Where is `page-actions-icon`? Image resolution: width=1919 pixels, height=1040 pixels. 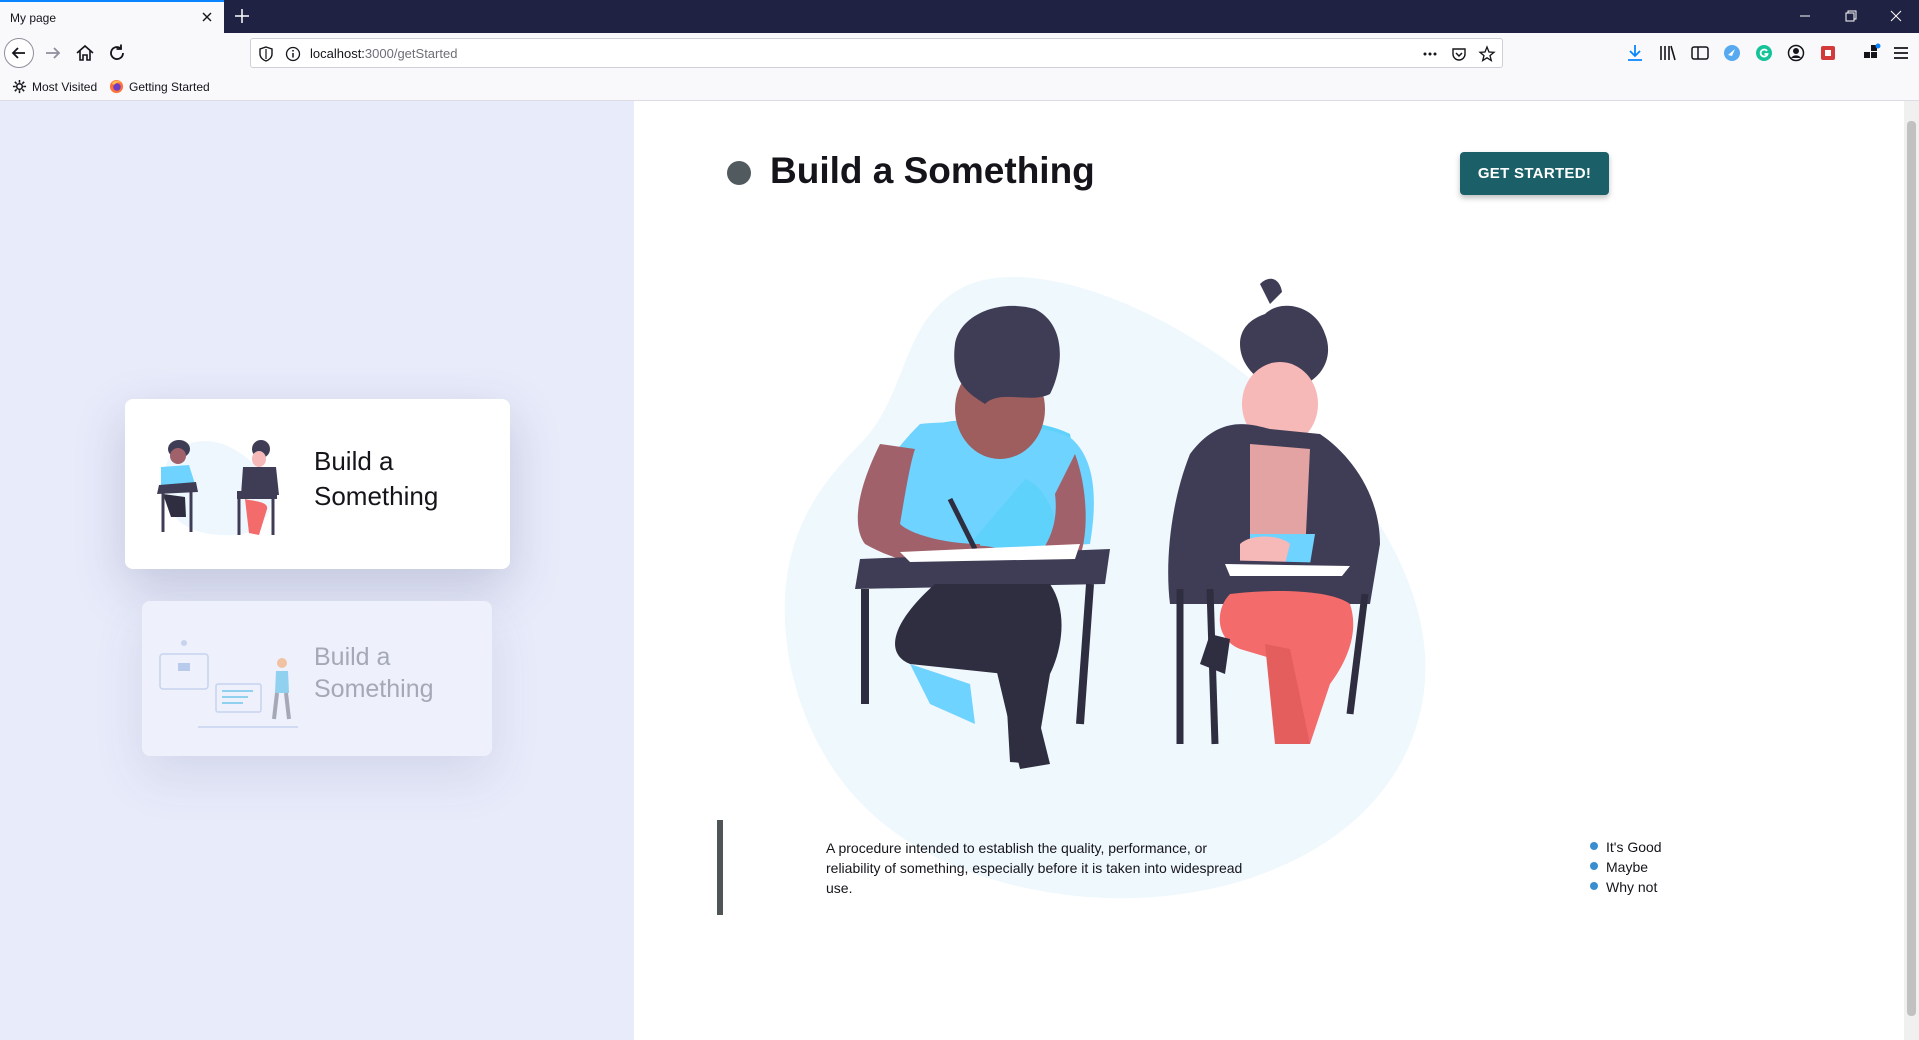 page-actions-icon is located at coordinates (1430, 54).